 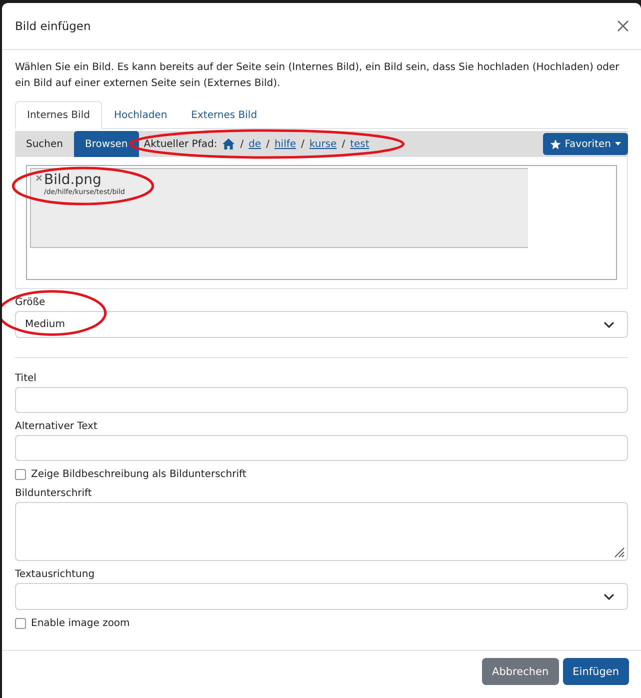 What do you see at coordinates (141, 115) in the screenshot?
I see `tab: Hochladen` at bounding box center [141, 115].